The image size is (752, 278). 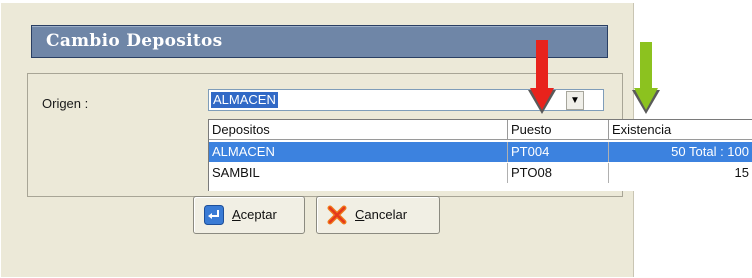 I want to click on row-deposito-cell: SAMBIL, so click(x=358, y=173).